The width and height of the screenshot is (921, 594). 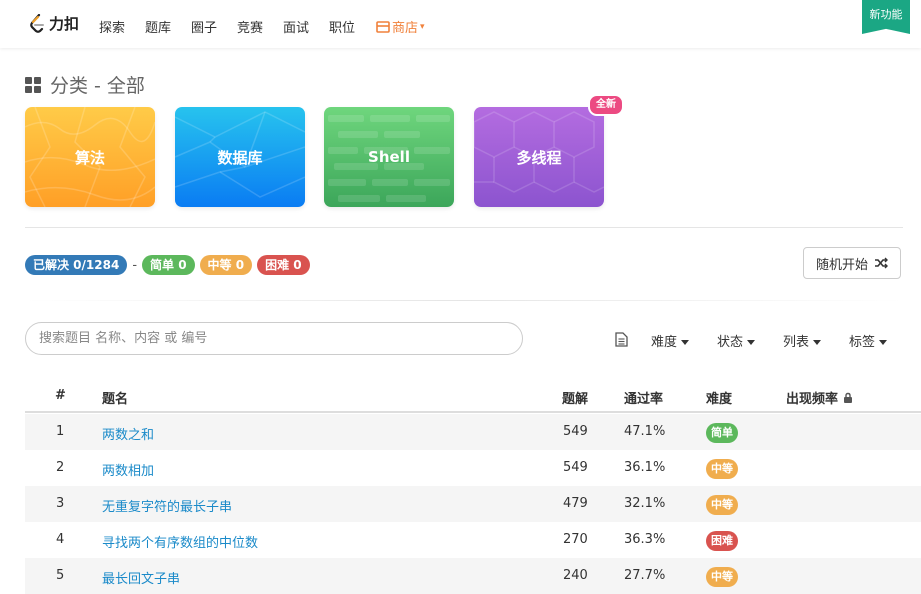 I want to click on logo-text: 力扣, so click(x=64, y=24).